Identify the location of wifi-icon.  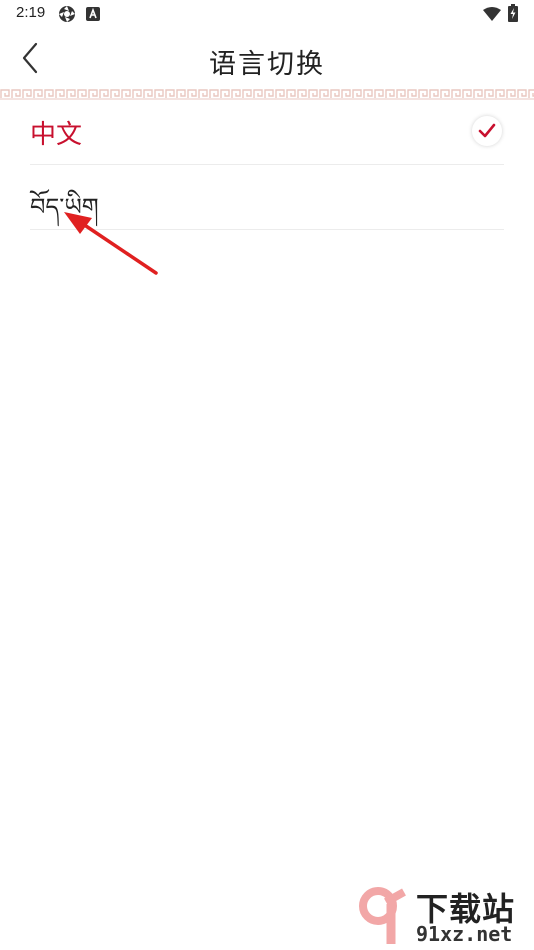
(492, 15).